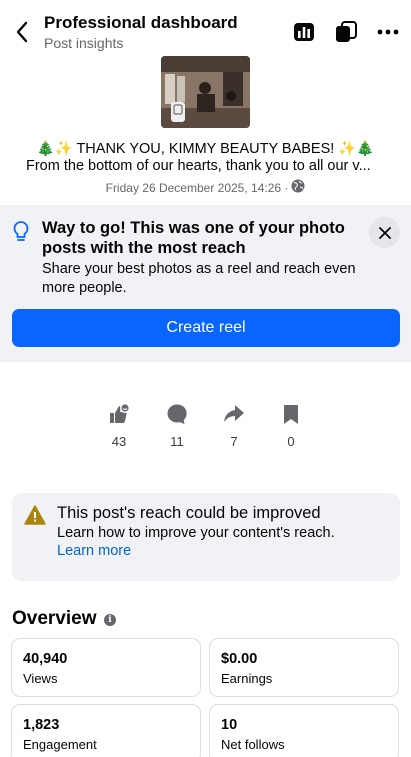 The height and width of the screenshot is (757, 411). Describe the element at coordinates (205, 92) in the screenshot. I see `post-thumbnail` at that location.